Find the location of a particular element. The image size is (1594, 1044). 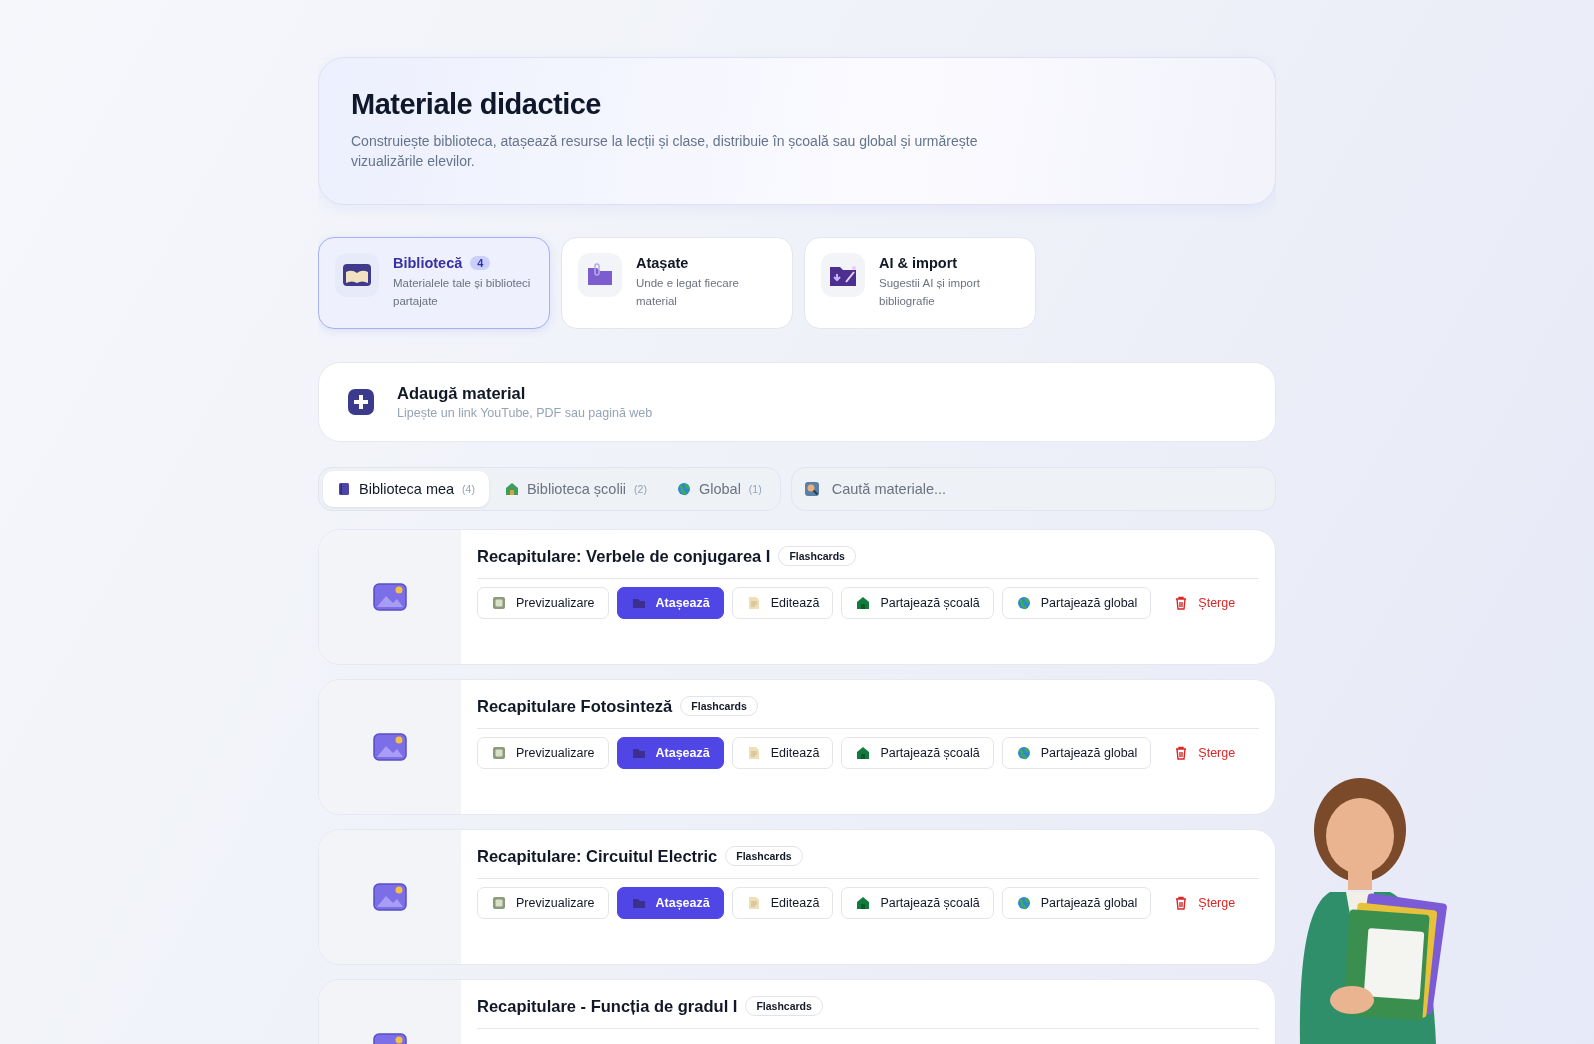

section-card: Atașate Unde e legat fiecare material is located at coordinates (677, 283).